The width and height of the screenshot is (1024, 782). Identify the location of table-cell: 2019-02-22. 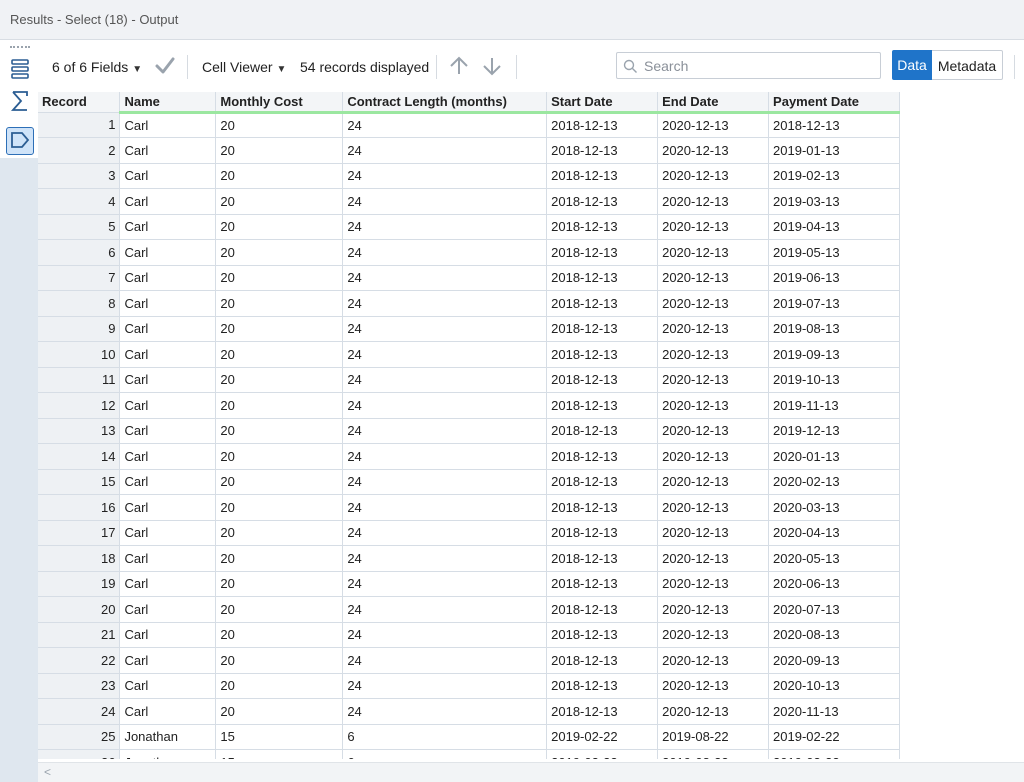
(602, 737).